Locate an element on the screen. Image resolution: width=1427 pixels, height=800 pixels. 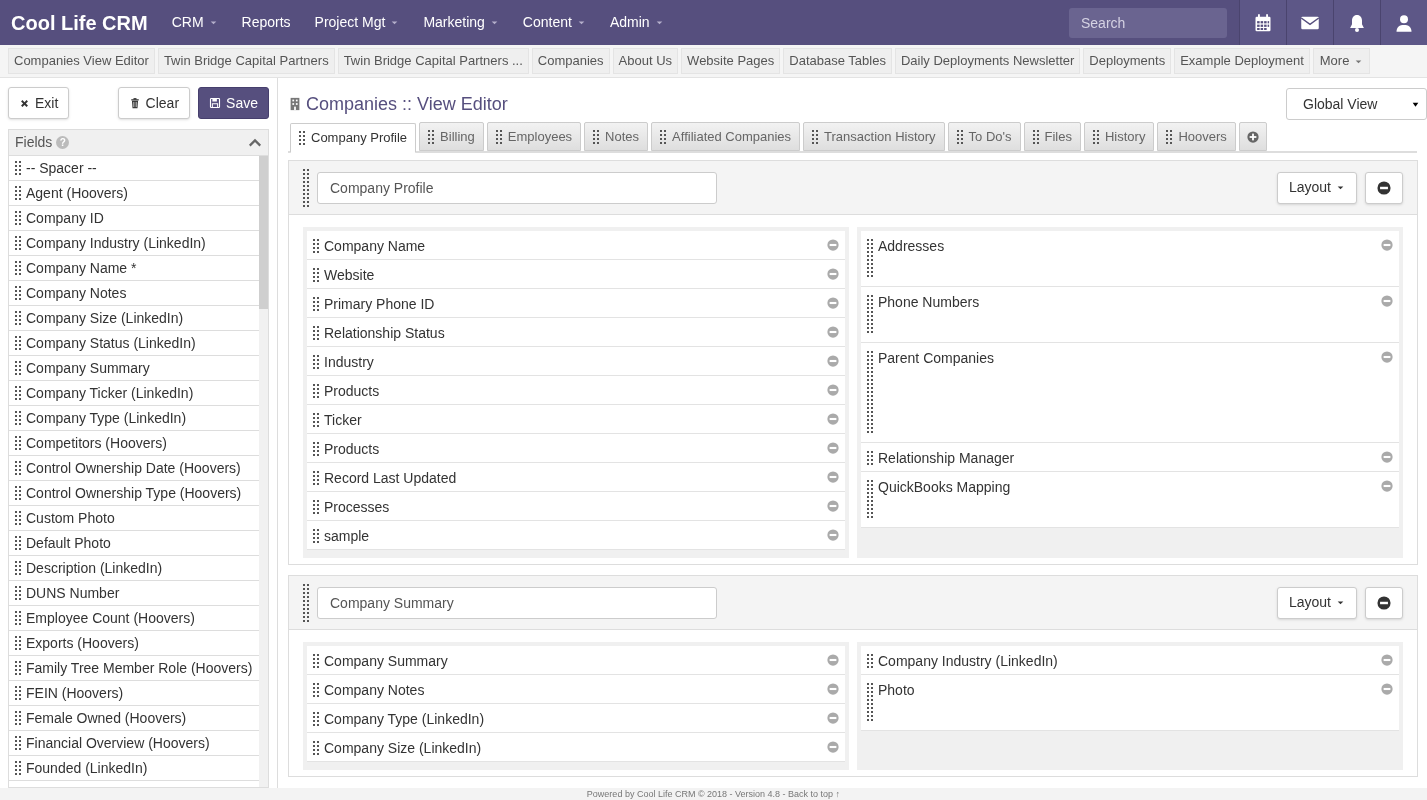
layout-field: Primary Phone ID is located at coordinates (576, 303).